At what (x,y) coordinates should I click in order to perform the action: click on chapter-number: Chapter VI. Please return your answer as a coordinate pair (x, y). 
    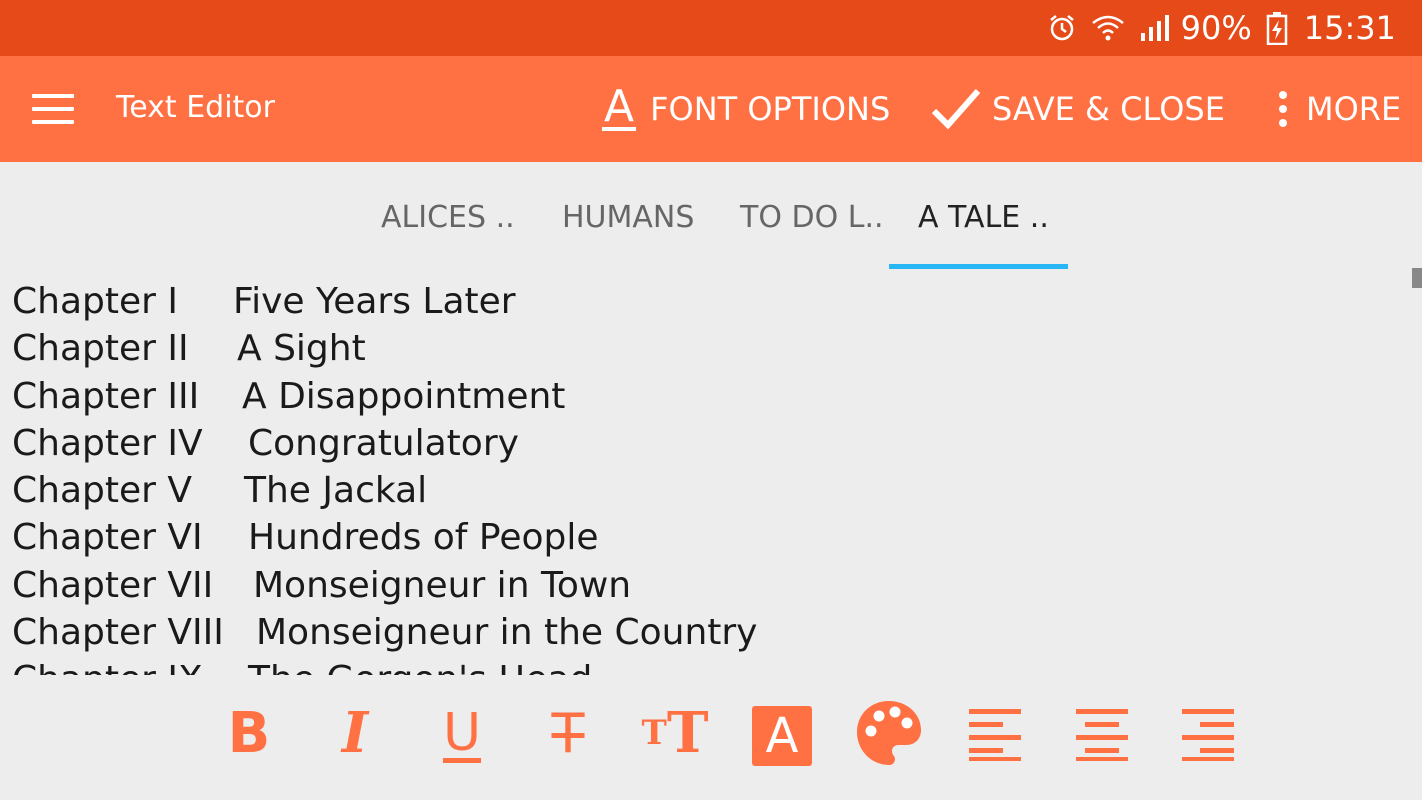
    Looking at the image, I should click on (107, 538).